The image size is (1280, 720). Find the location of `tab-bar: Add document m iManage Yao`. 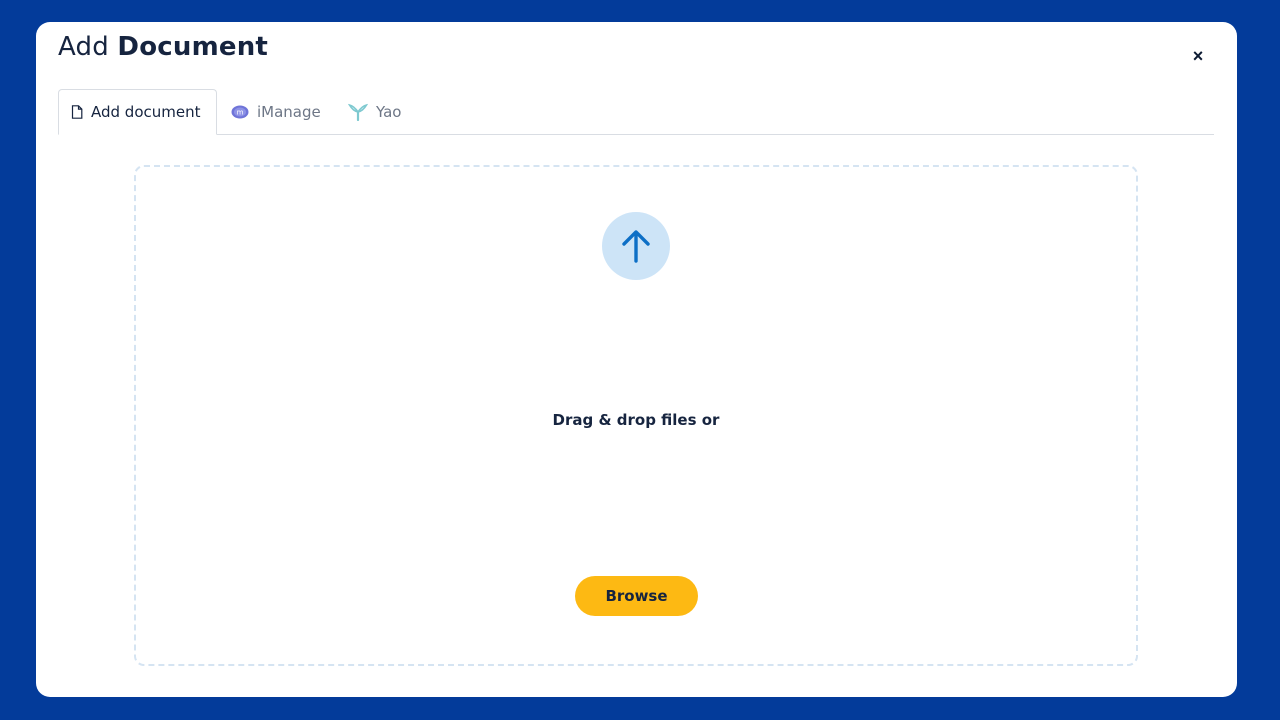

tab-bar: Add document m iManage Yao is located at coordinates (636, 112).